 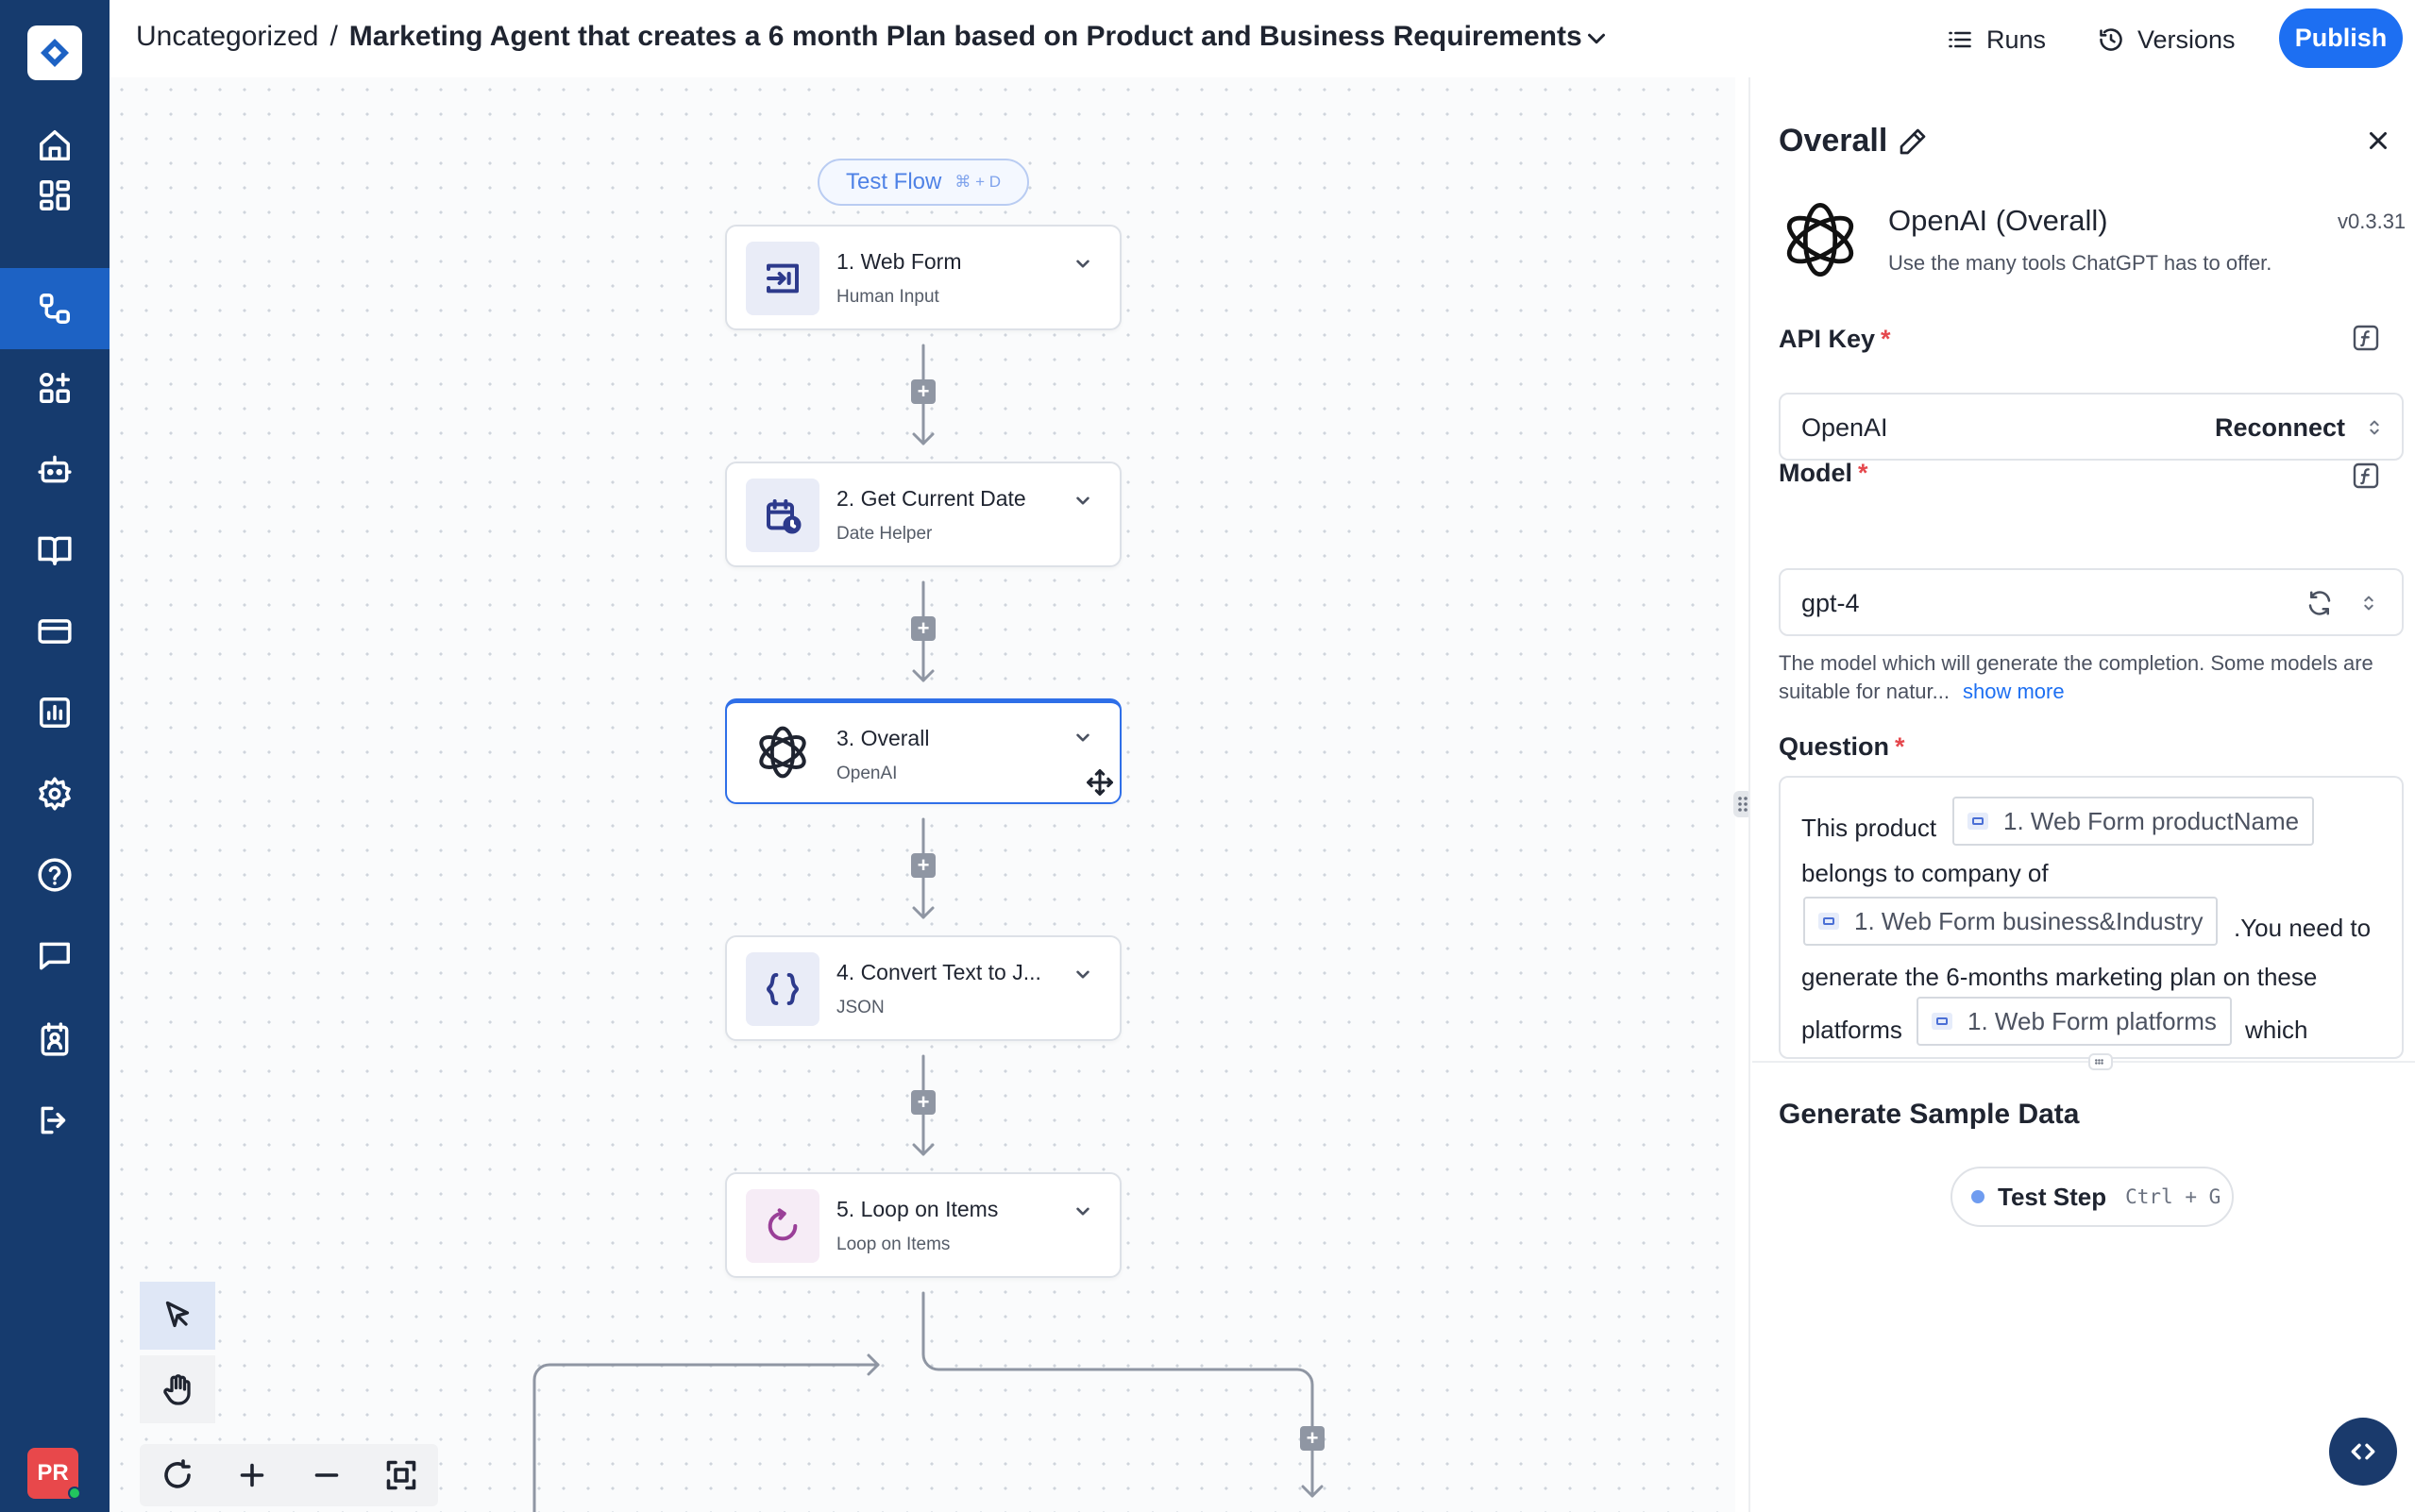 I want to click on model-label: Model *, so click(x=1824, y=473).